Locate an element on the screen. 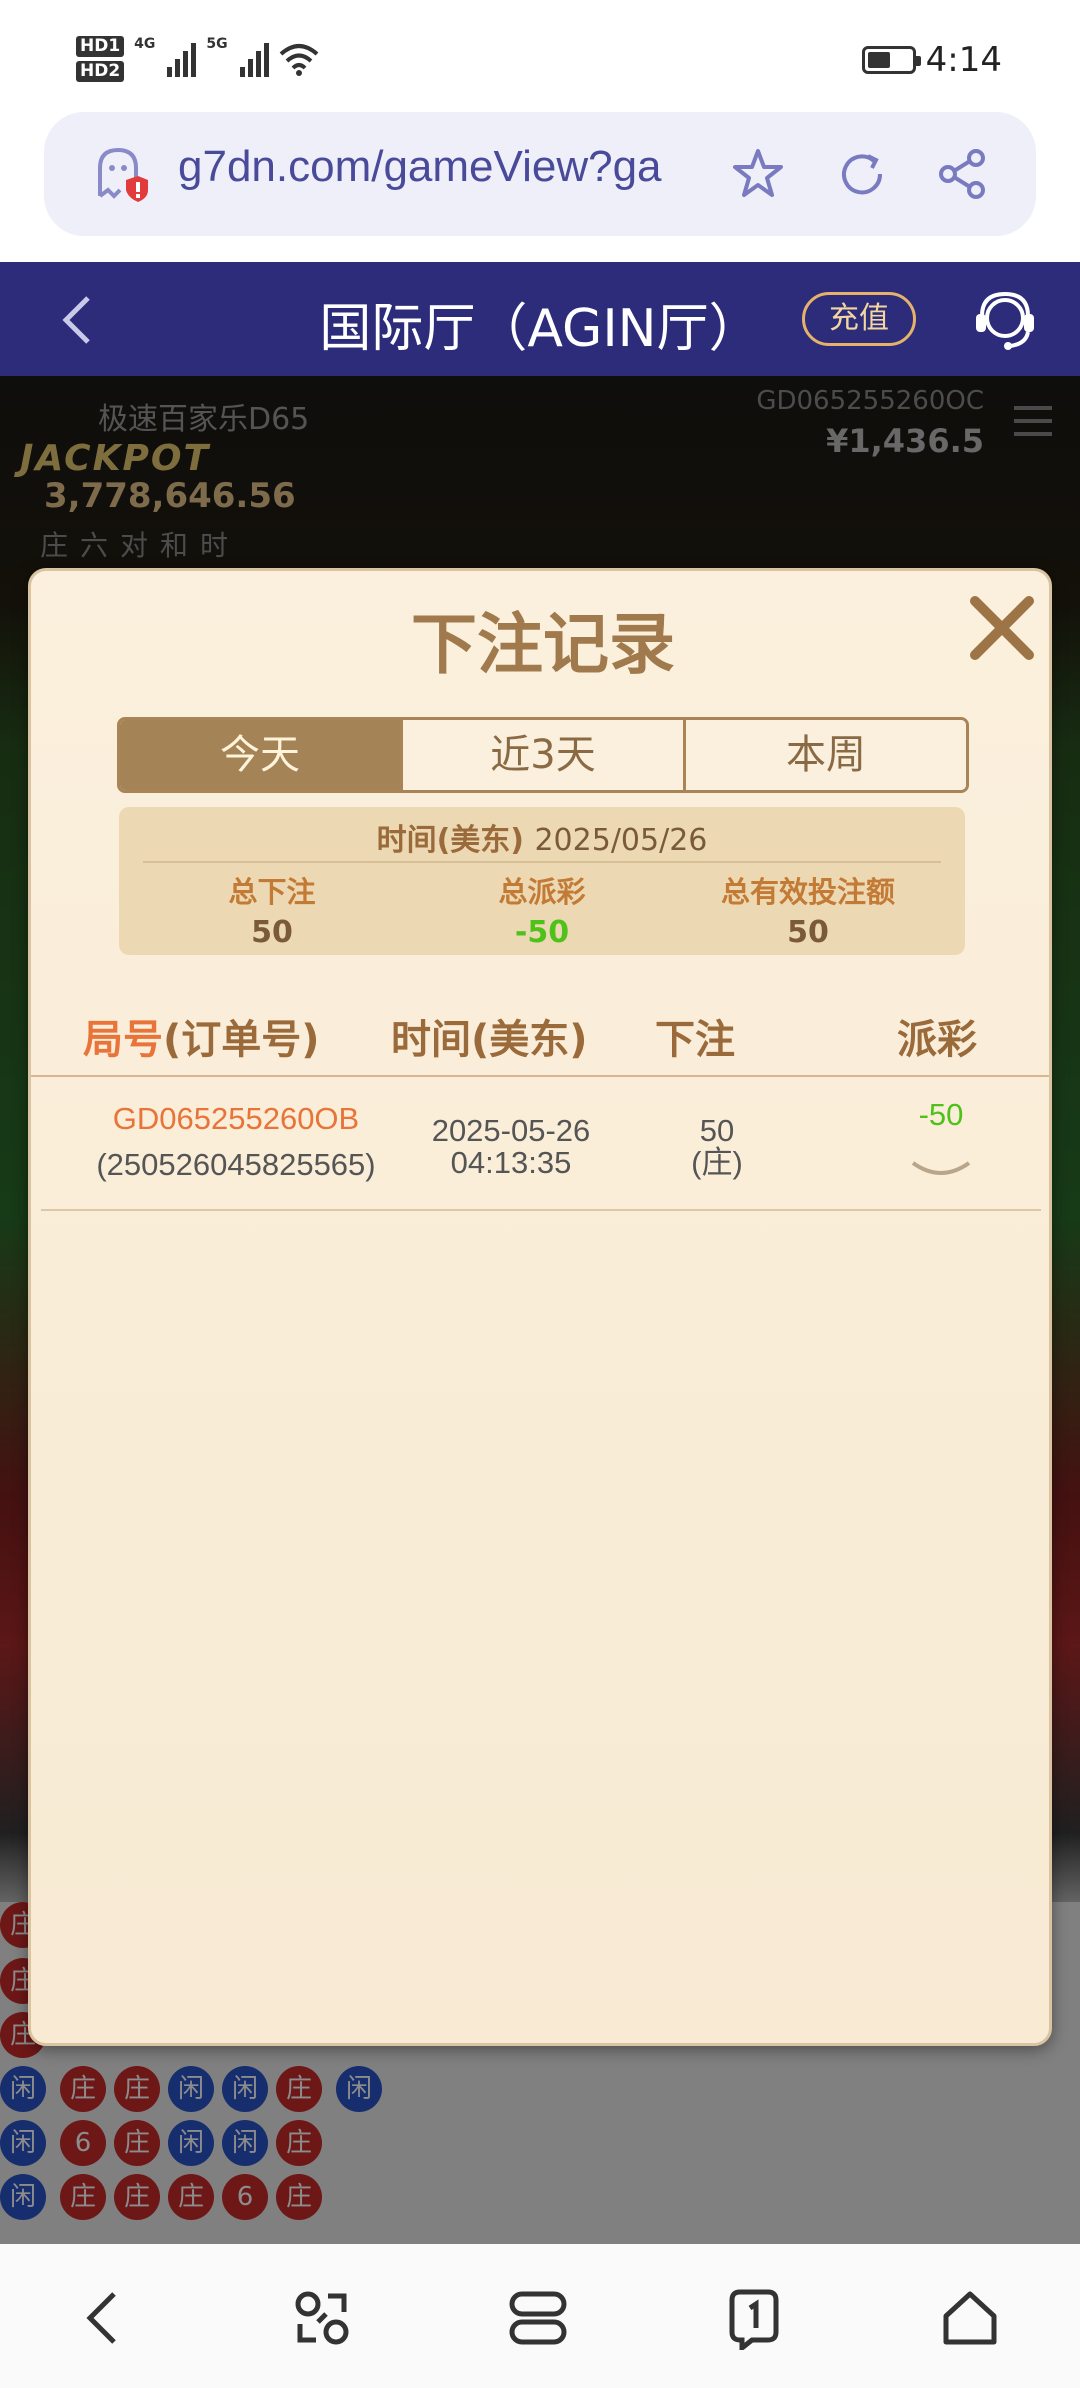  column-header-time: 时间(美东) is located at coordinates (489, 1040).